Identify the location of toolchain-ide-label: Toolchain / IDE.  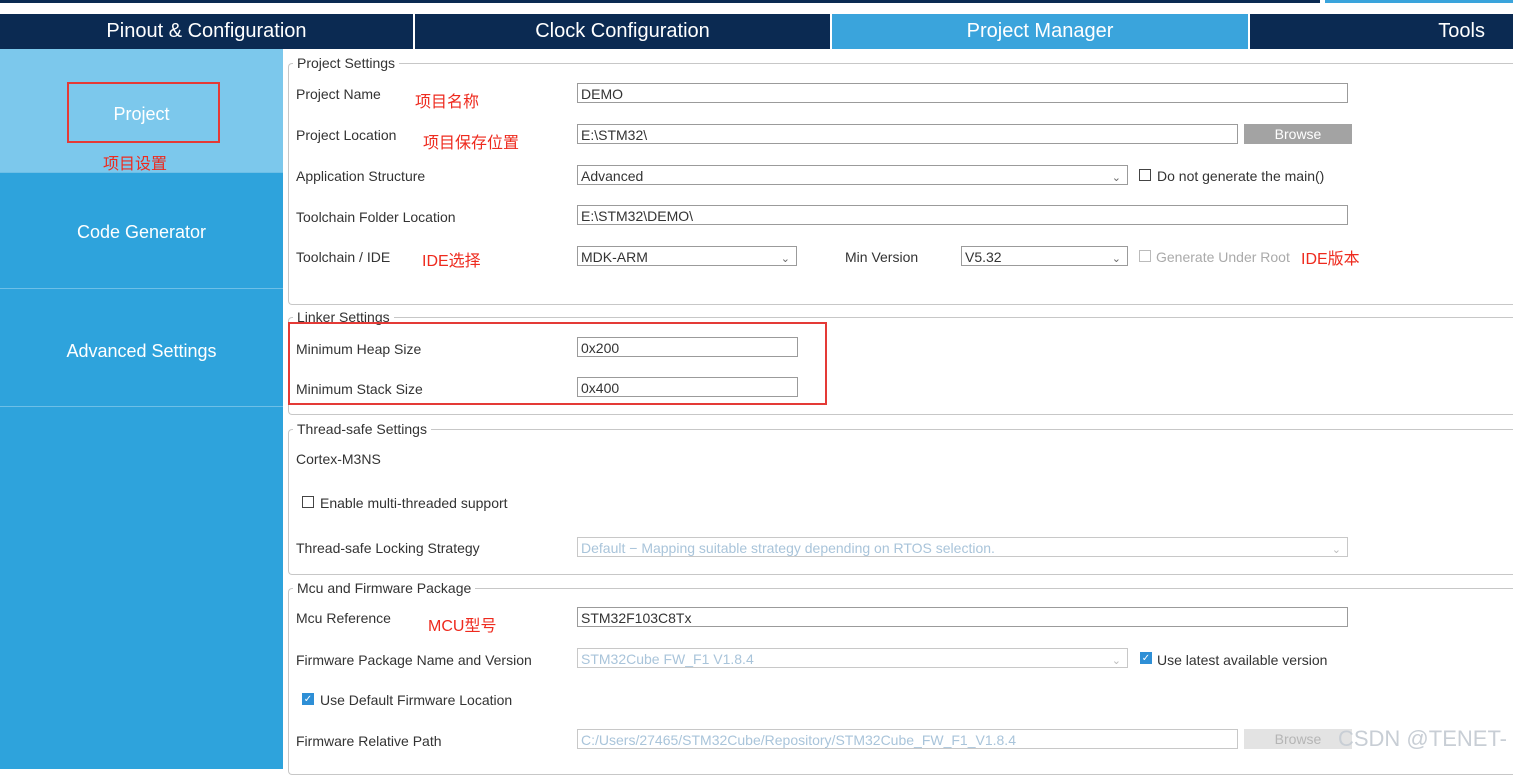
(343, 257).